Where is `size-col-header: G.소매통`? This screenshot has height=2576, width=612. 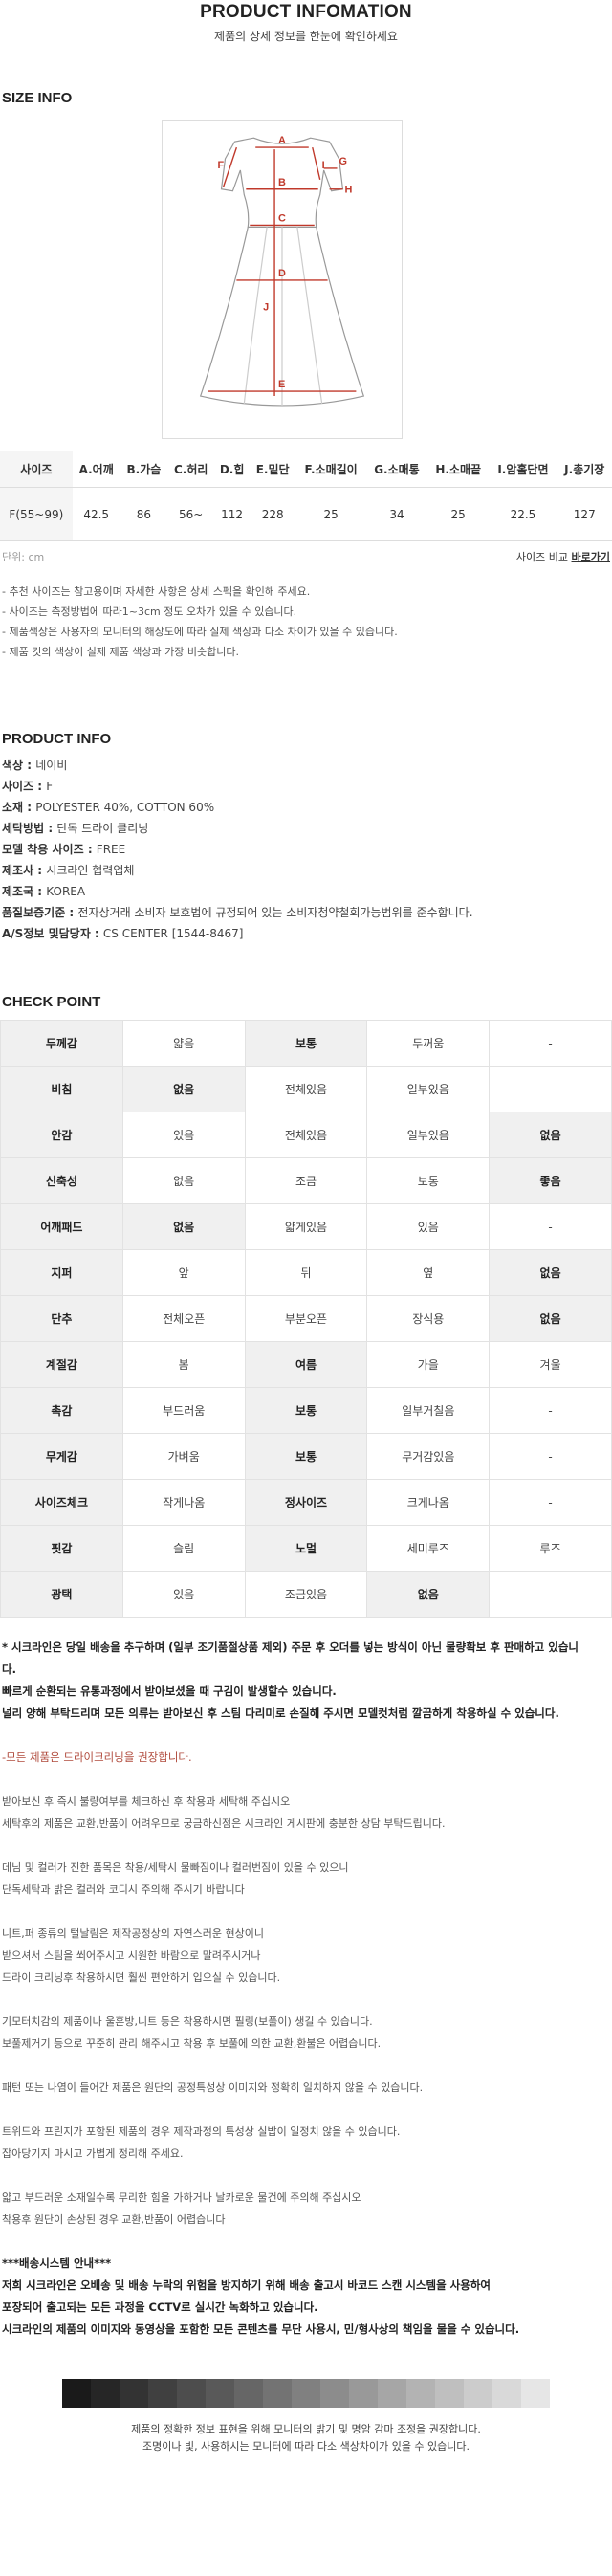 size-col-header: G.소매통 is located at coordinates (396, 470).